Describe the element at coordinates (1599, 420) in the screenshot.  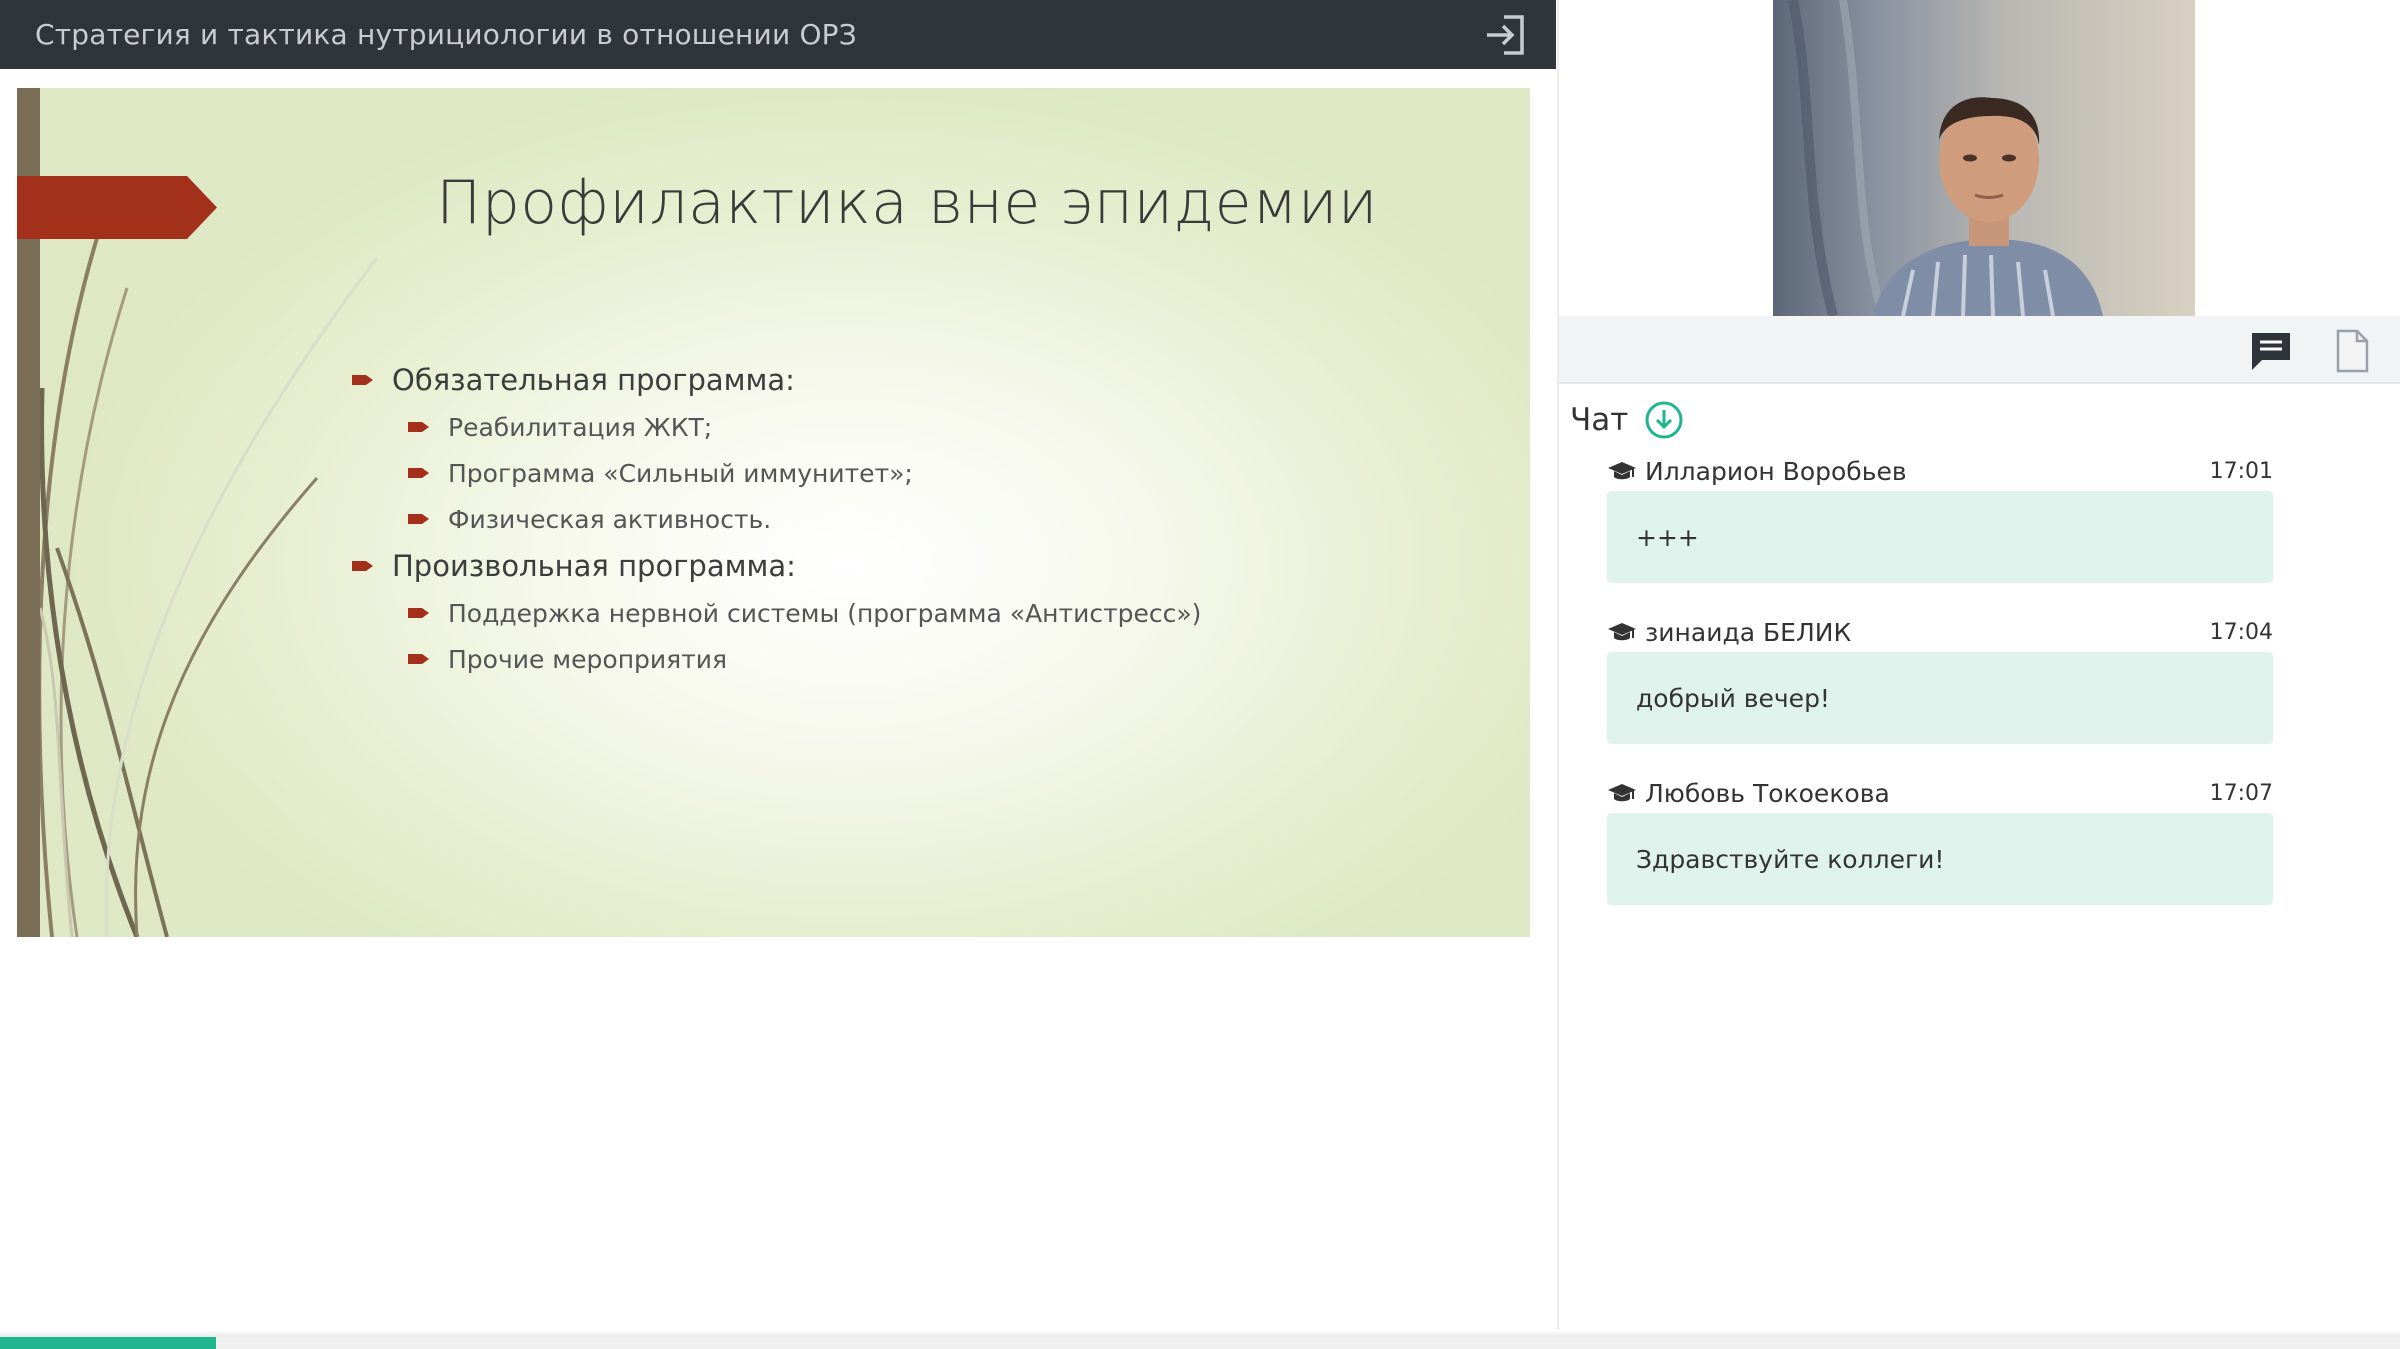
I see `chat-title: Чат` at that location.